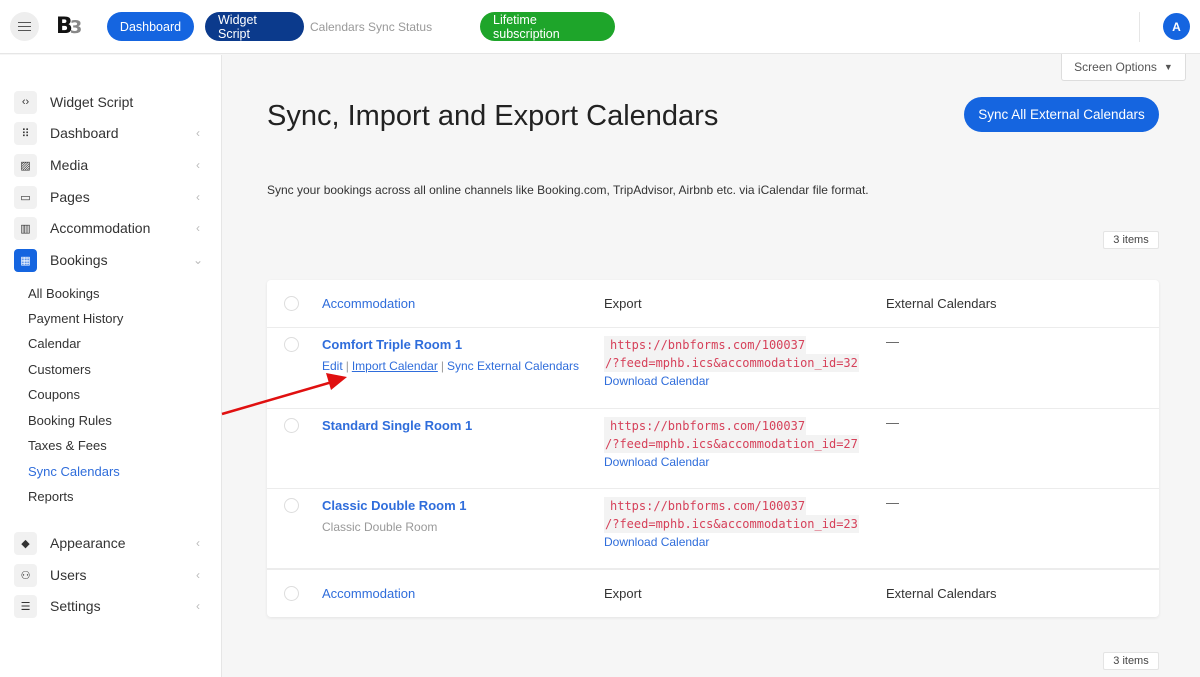  What do you see at coordinates (1176, 26) in the screenshot?
I see `user-avatar: A` at bounding box center [1176, 26].